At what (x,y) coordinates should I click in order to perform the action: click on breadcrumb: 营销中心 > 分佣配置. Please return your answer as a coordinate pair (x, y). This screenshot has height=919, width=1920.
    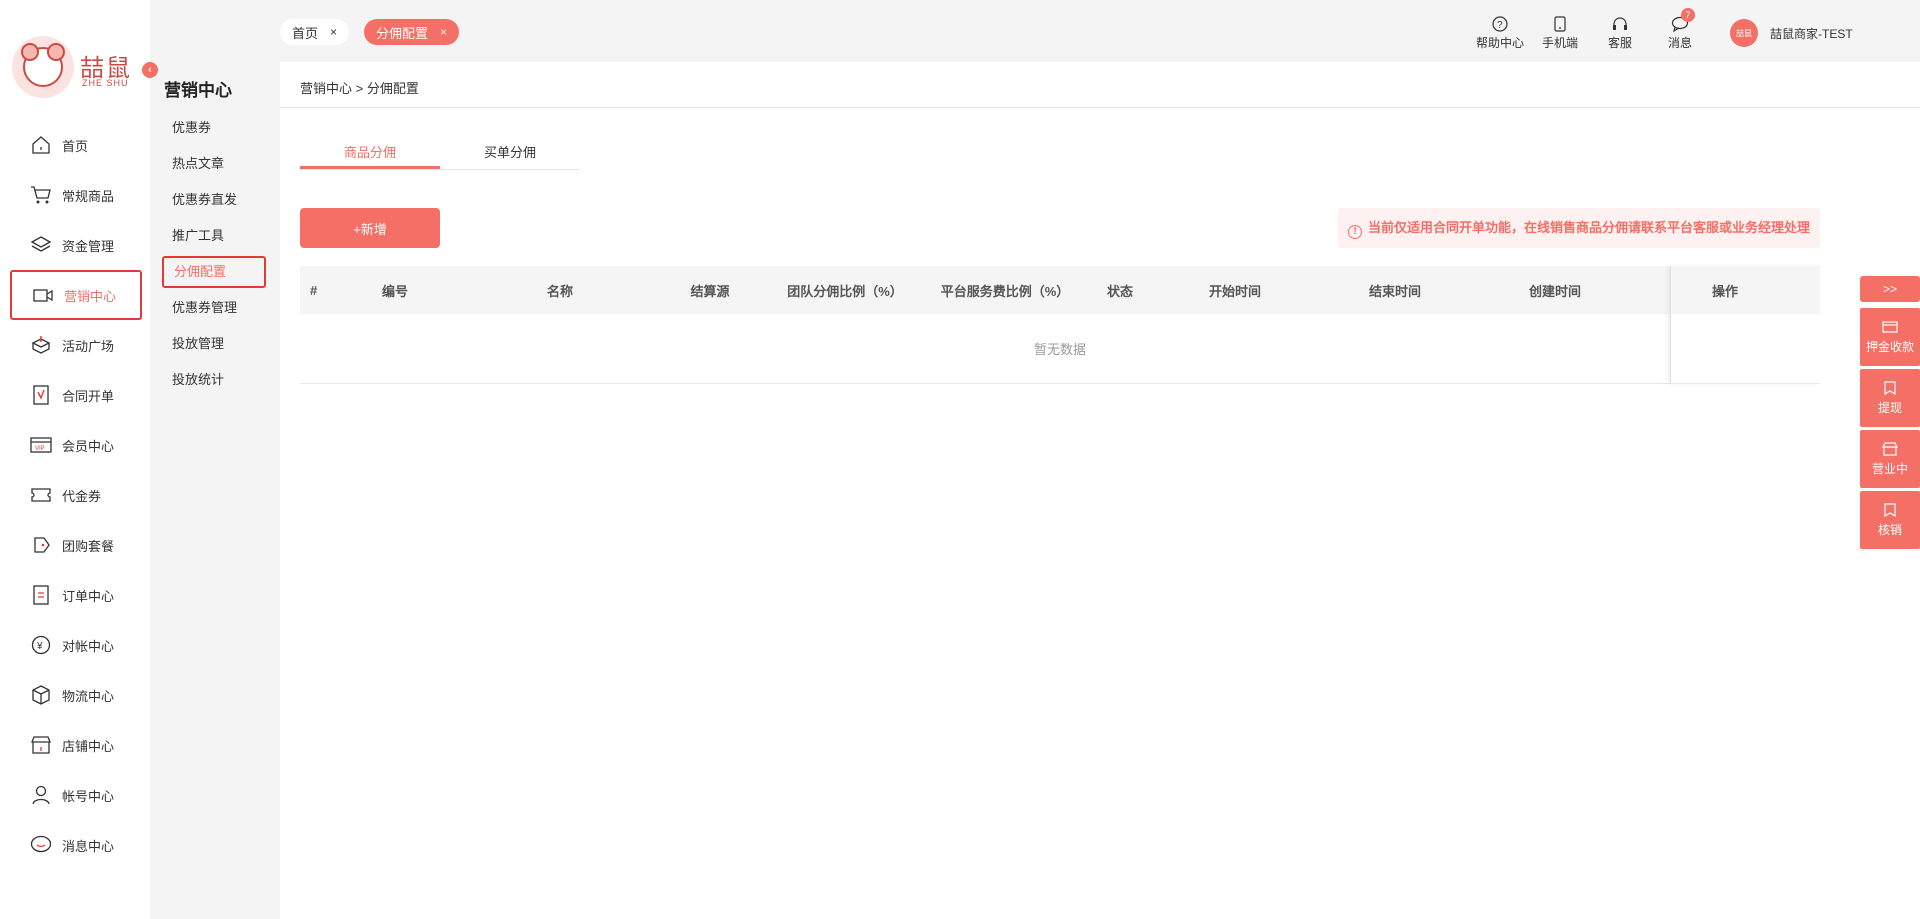
    Looking at the image, I should click on (359, 87).